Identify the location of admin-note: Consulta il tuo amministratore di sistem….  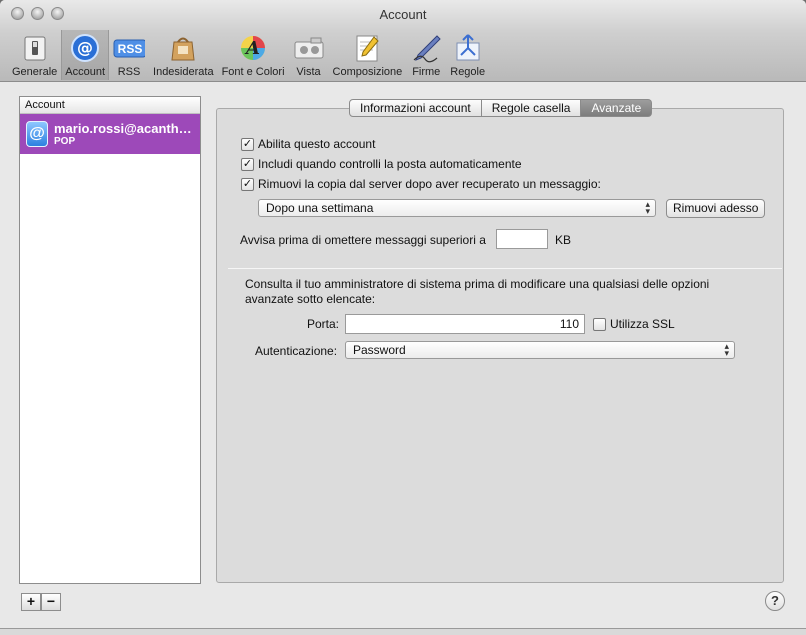
(477, 291).